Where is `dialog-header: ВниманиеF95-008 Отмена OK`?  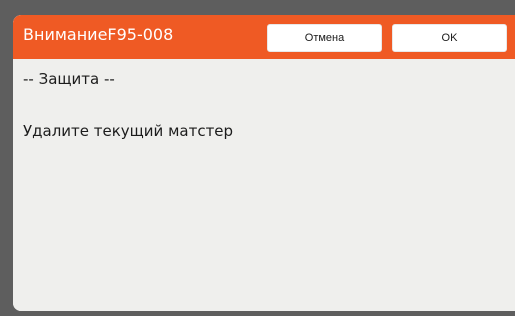
dialog-header: ВниманиеF95-008 Отмена OK is located at coordinates (264, 37).